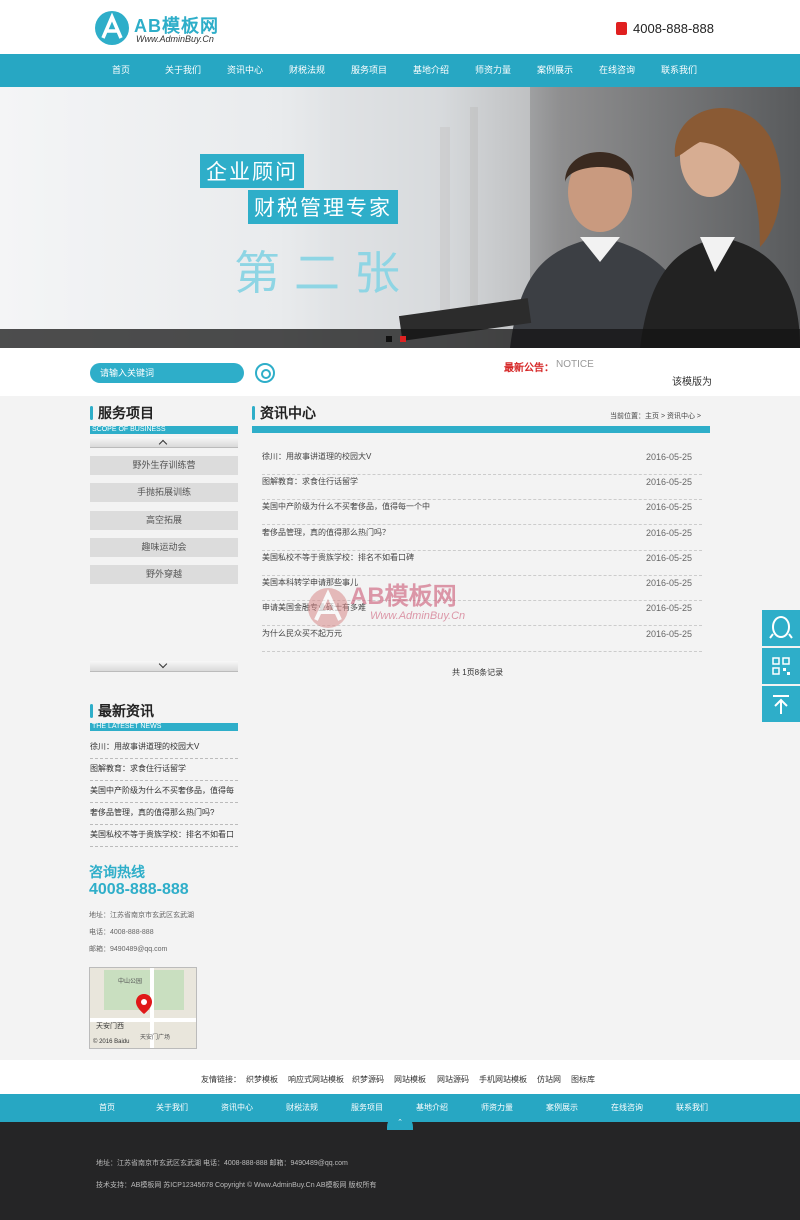  Describe the element at coordinates (326, 532) in the screenshot. I see `news-row-title: 奢侈品管理，真的值得那么热门吗？` at that location.